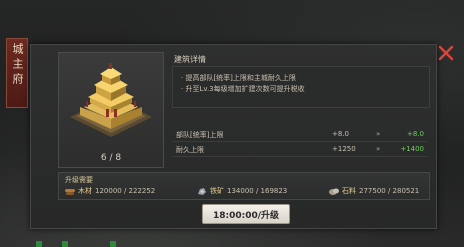 Image resolution: width=464 pixels, height=247 pixels. Describe the element at coordinates (334, 191) in the screenshot. I see `stone-icon` at that location.